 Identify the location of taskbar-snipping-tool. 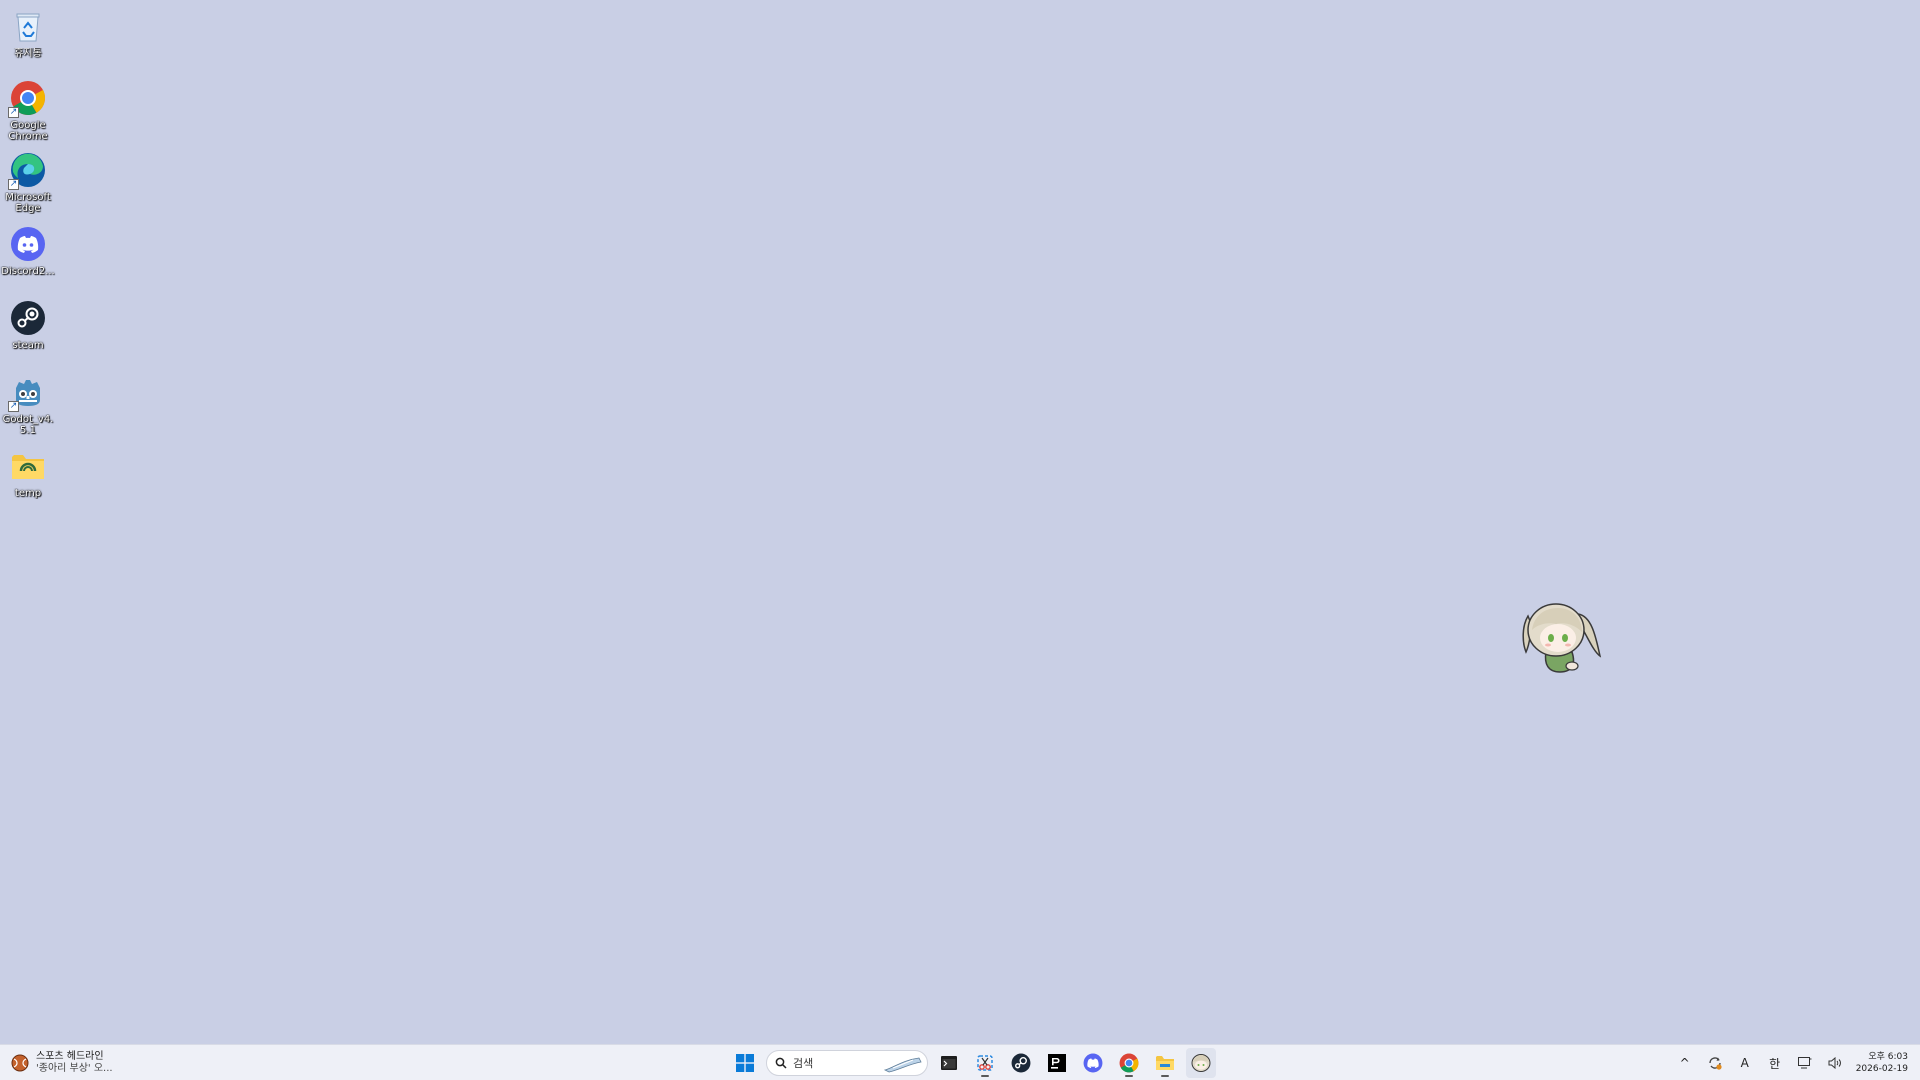
(985, 1063).